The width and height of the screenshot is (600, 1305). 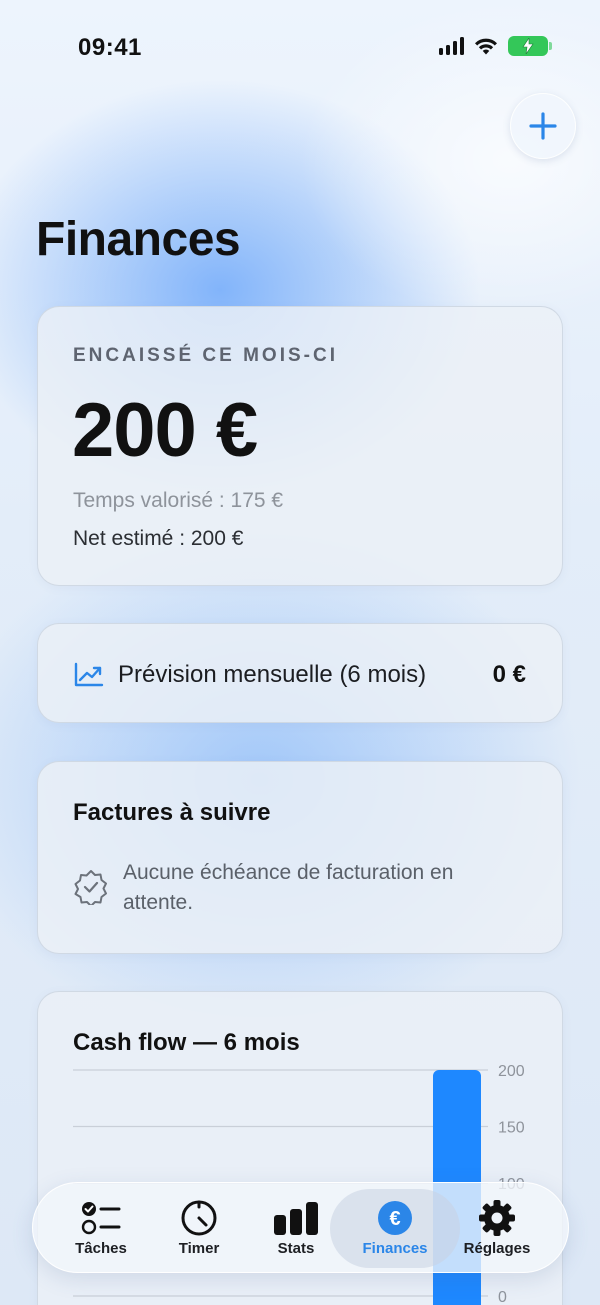 I want to click on tab-finances: € Finances, so click(x=395, y=1228).